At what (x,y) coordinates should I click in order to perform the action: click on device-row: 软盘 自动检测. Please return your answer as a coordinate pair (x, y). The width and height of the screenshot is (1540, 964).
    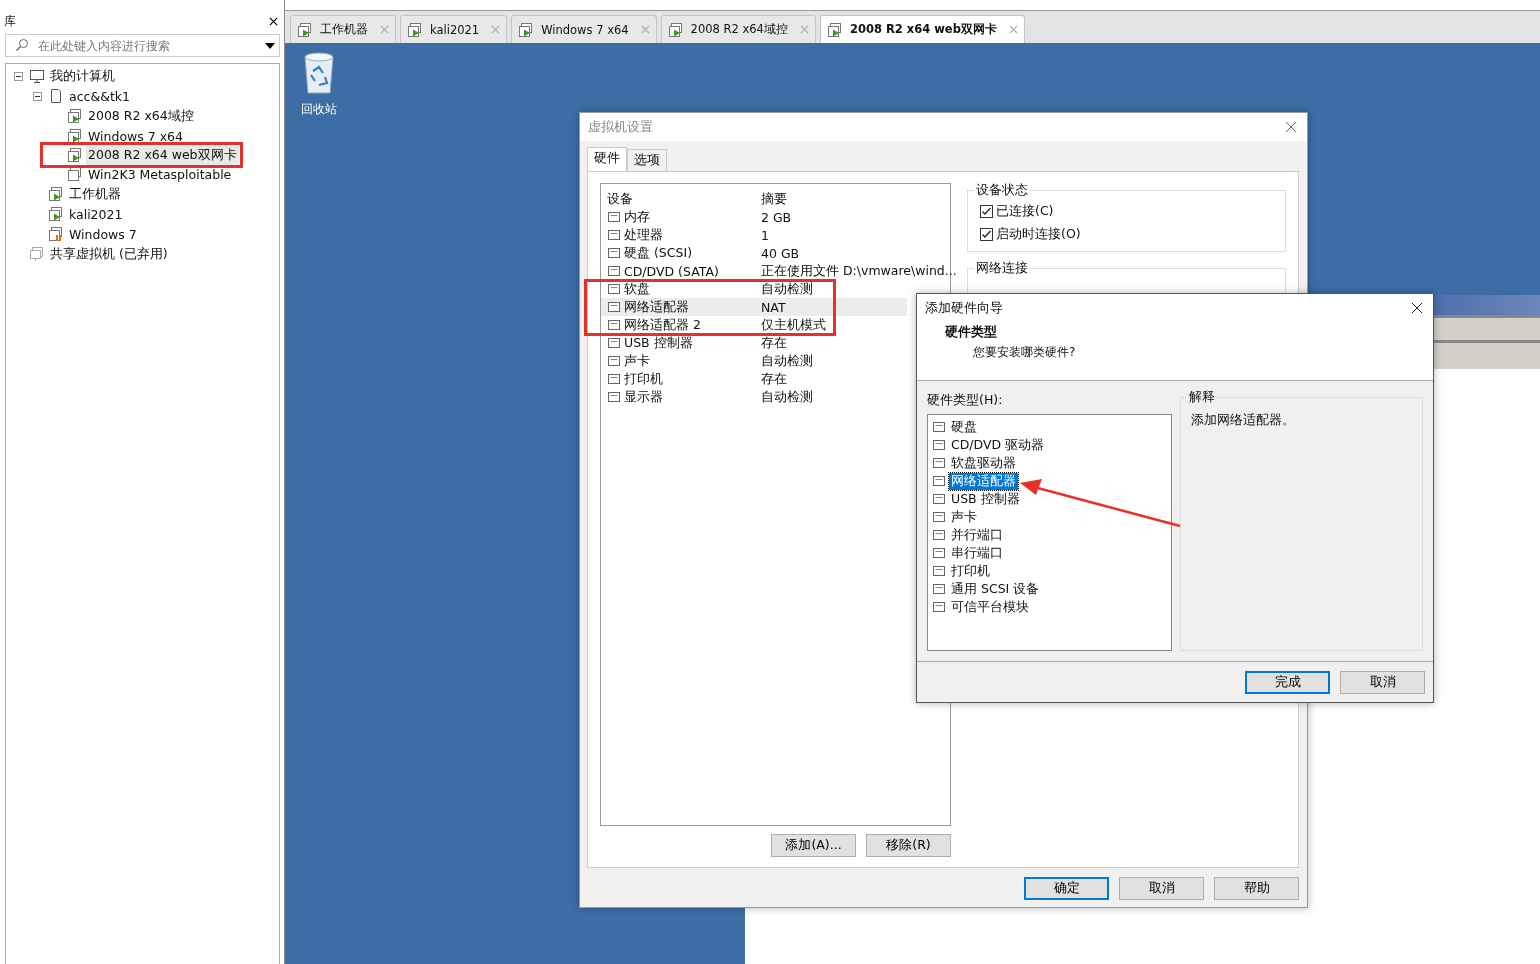
    Looking at the image, I should click on (754, 289).